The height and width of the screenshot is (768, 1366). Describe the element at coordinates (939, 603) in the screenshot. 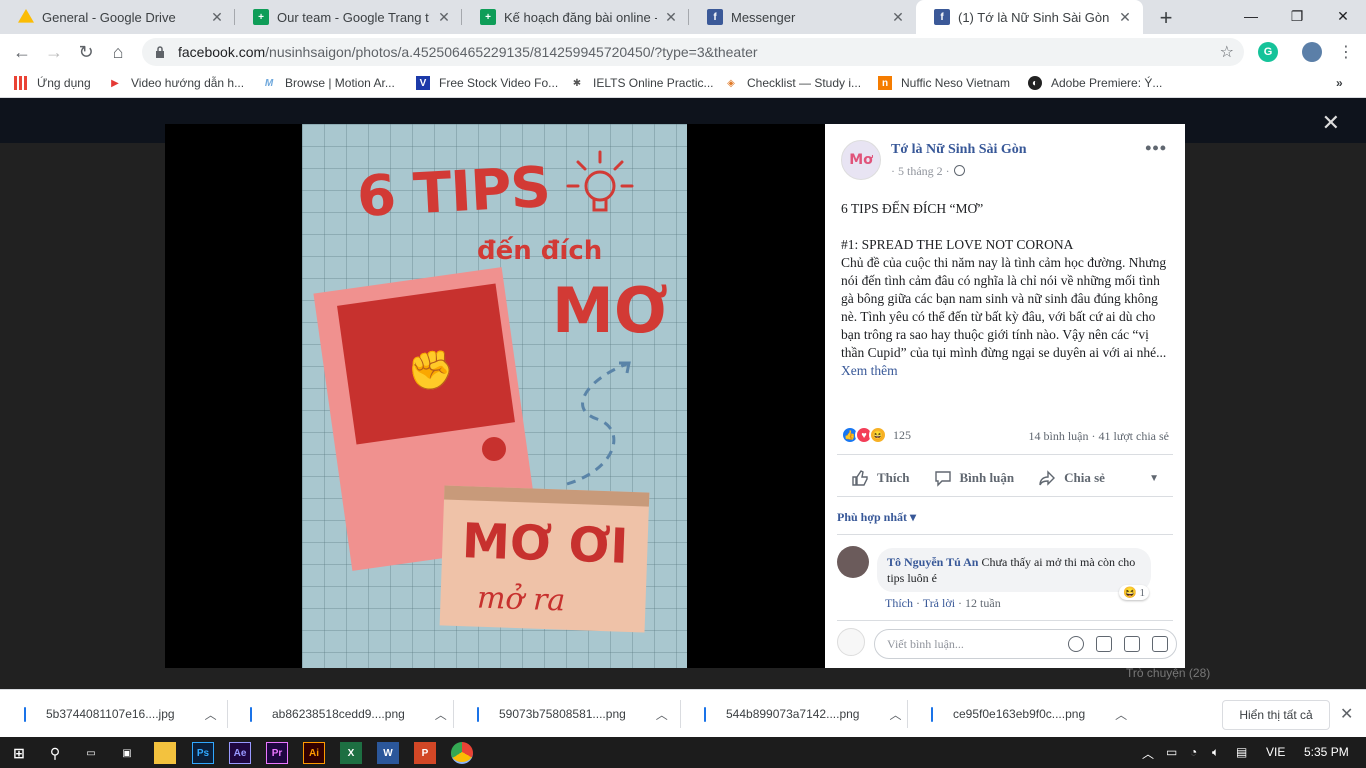

I see `comment-reply-link: Trả lời` at that location.